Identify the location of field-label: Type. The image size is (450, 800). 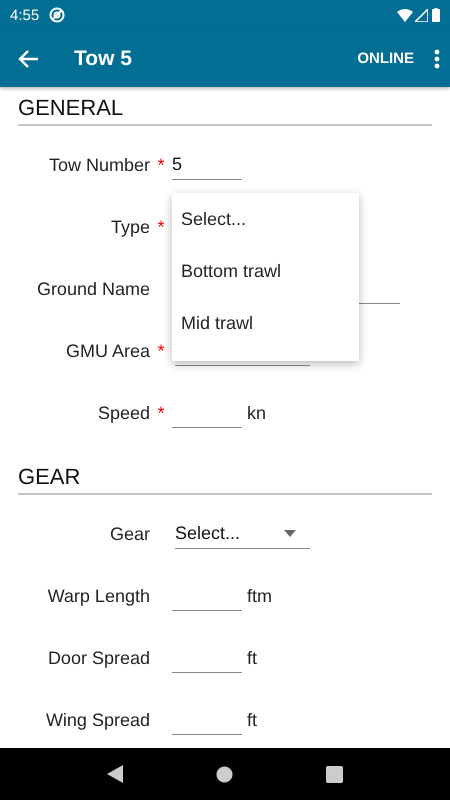
(130, 227).